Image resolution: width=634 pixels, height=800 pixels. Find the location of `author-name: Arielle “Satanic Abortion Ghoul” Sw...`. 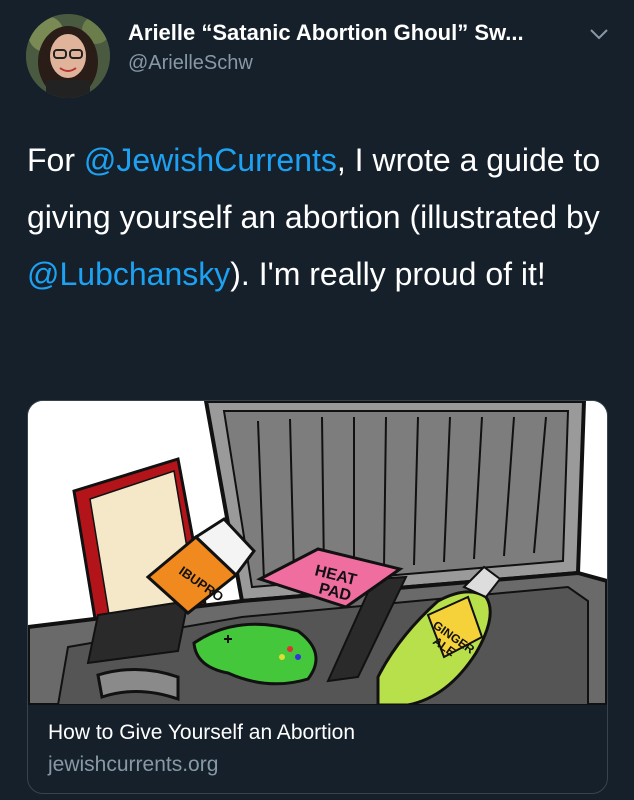

author-name: Arielle “Satanic Abortion Ghoul” Sw... is located at coordinates (326, 33).